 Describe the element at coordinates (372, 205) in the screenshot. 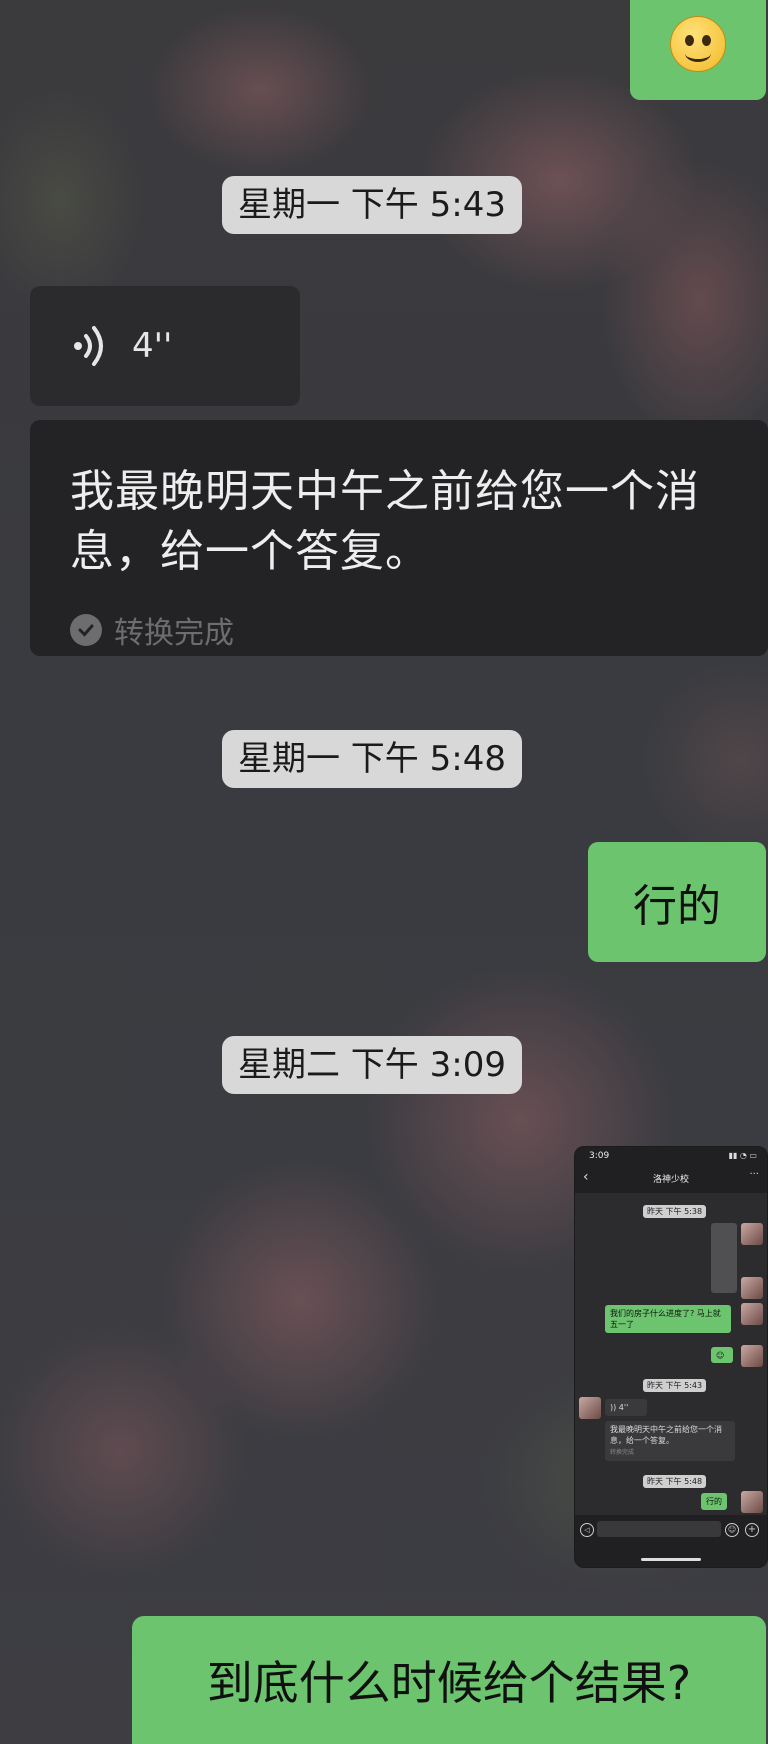

I see `timestamp: 星期一 下午 5:43` at that location.